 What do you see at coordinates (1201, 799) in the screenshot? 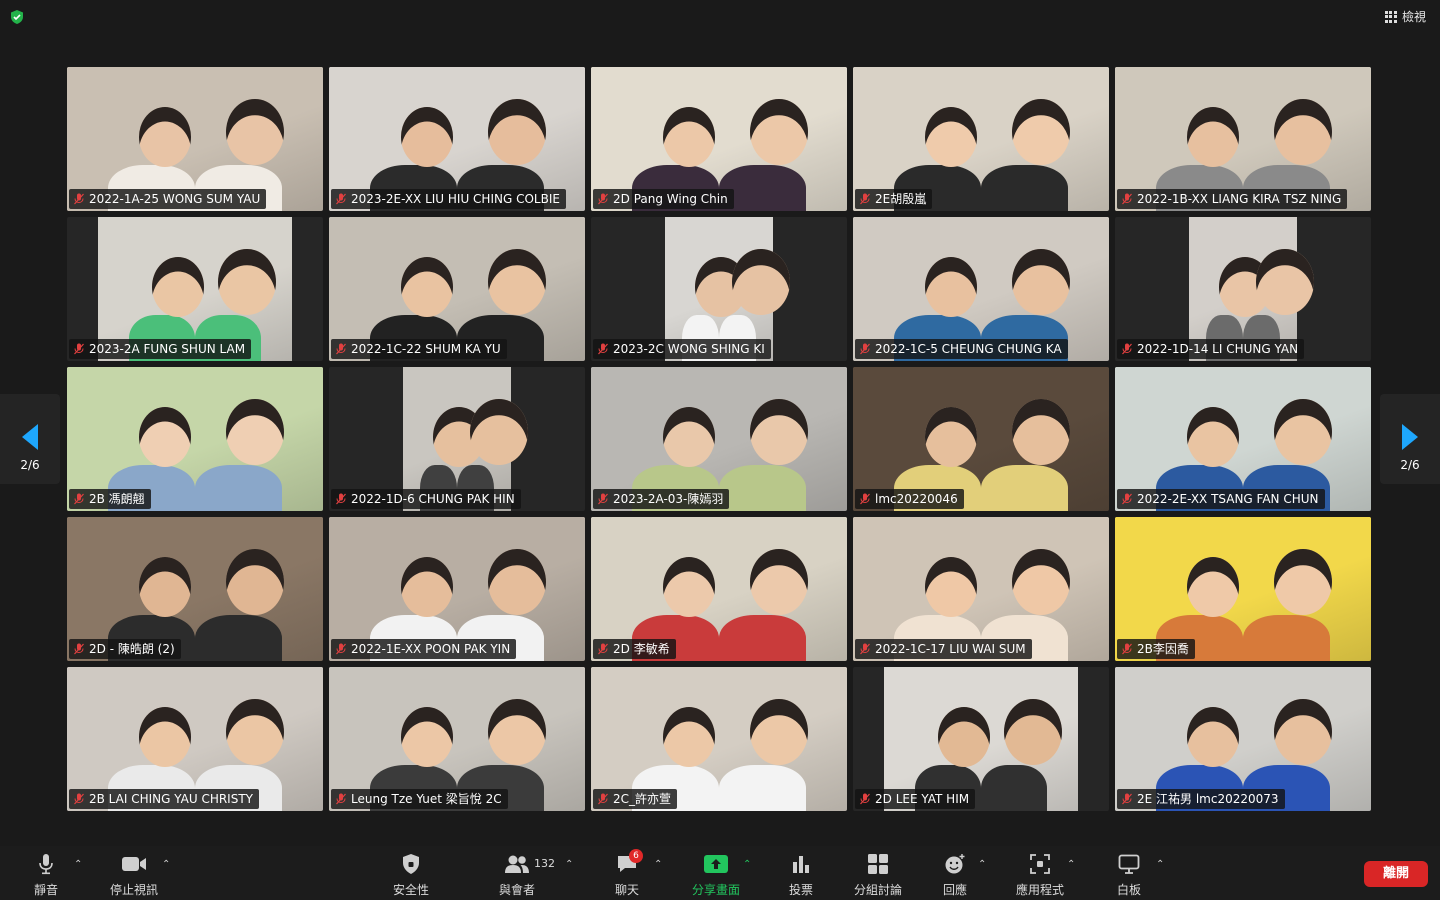
I see `participant-nameplate: 2E 江祐男 lmc20220073` at bounding box center [1201, 799].